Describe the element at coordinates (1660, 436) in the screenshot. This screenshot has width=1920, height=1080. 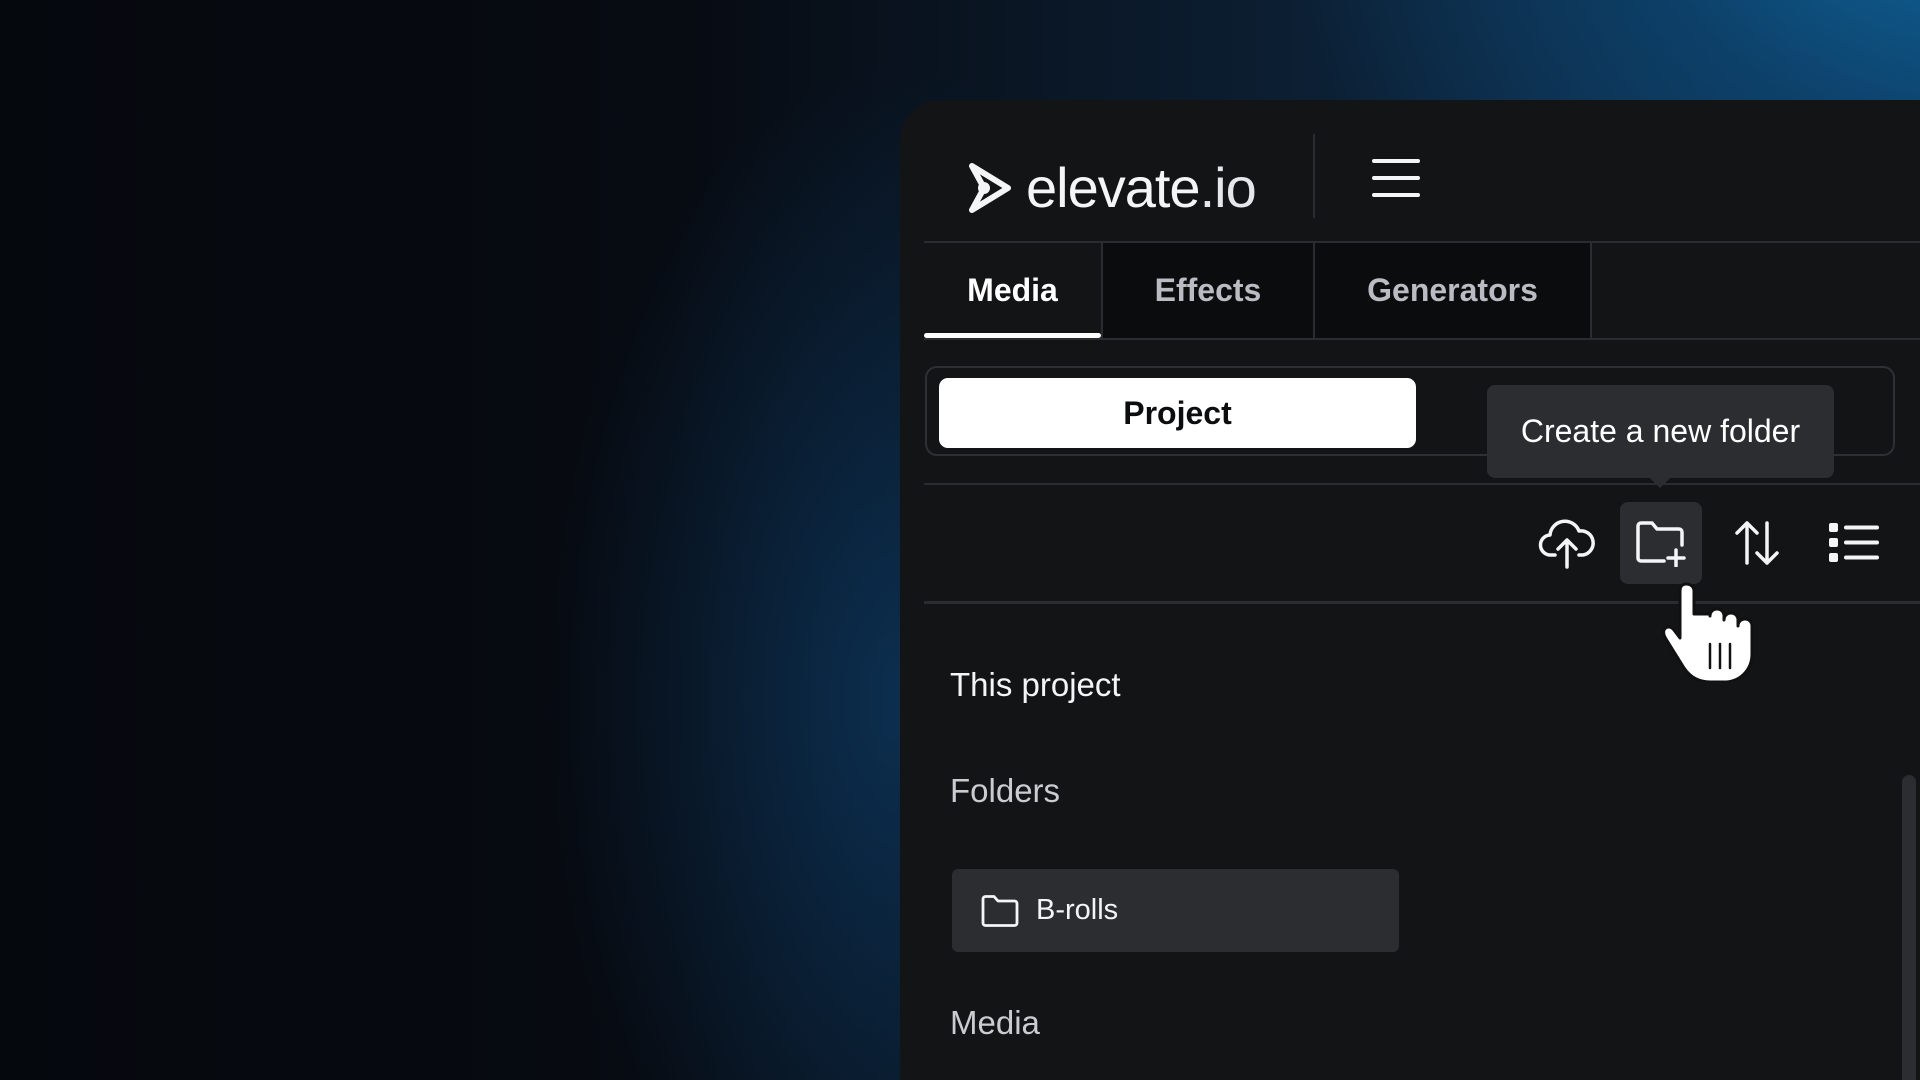
I see `new-folder-tooltip: Create a new folder` at that location.